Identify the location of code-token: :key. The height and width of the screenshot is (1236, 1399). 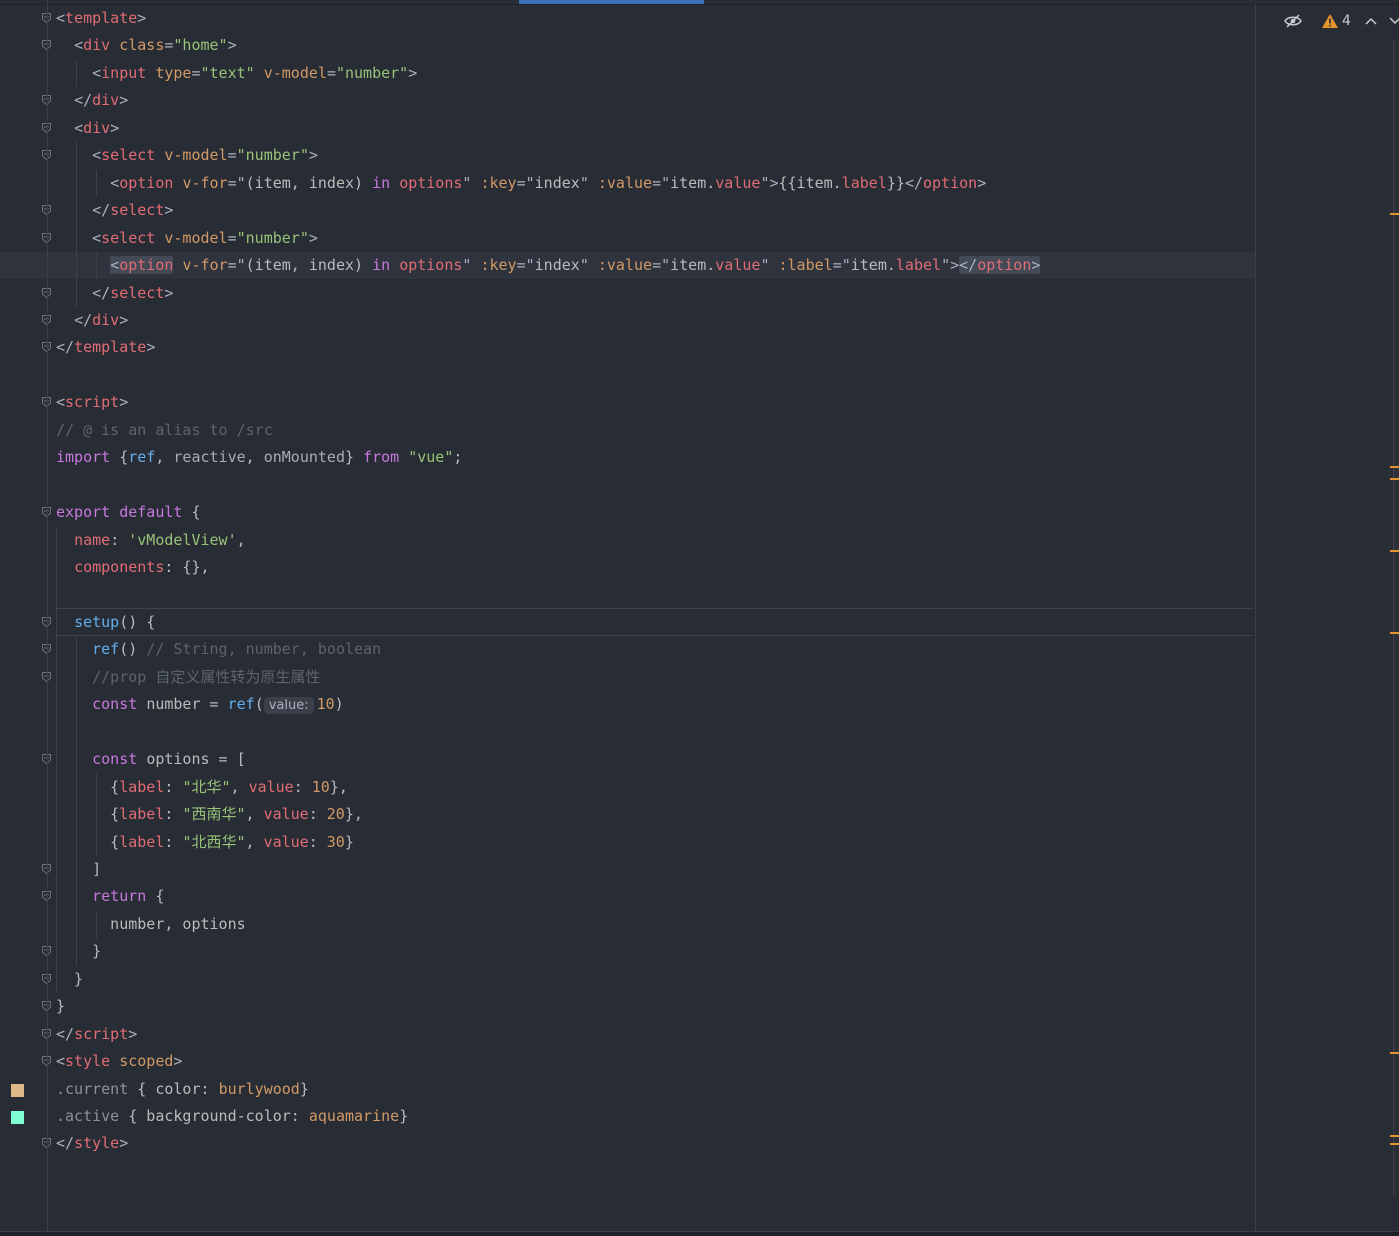
(498, 265).